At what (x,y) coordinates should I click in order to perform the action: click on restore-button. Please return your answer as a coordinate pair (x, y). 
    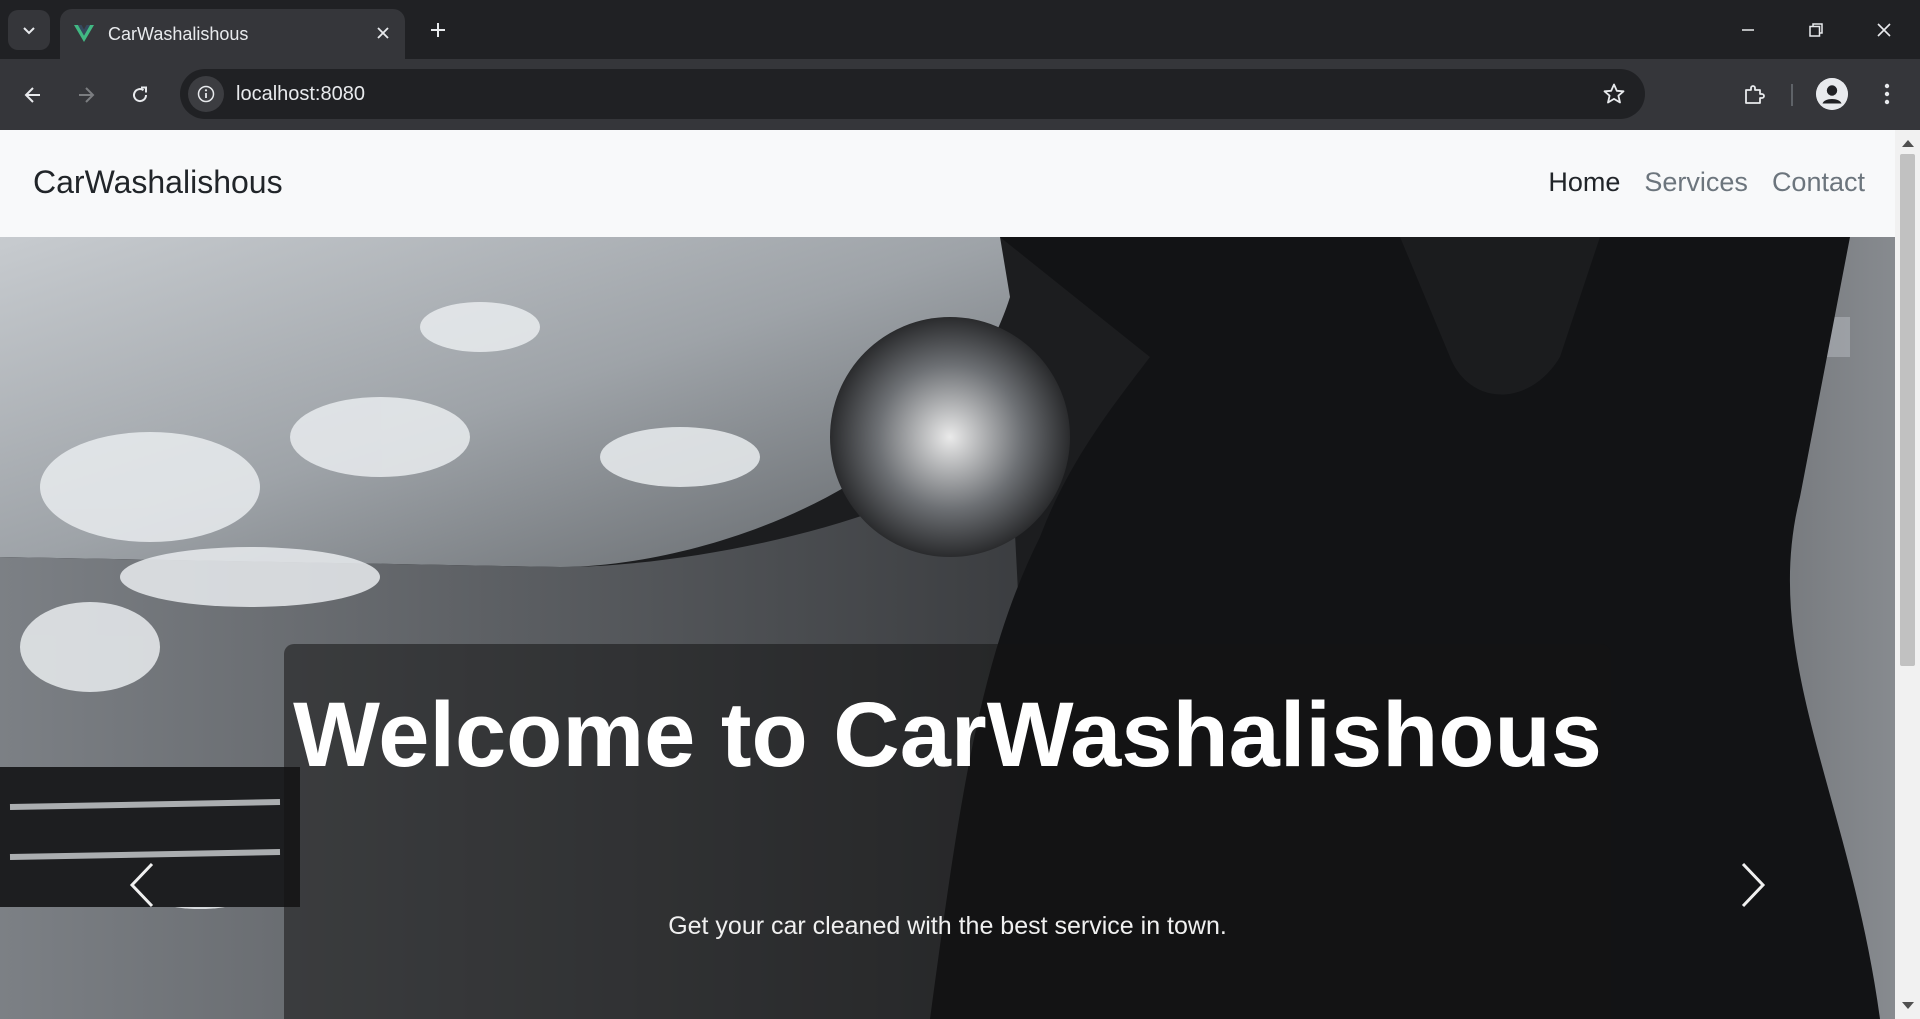
    Looking at the image, I should click on (1816, 30).